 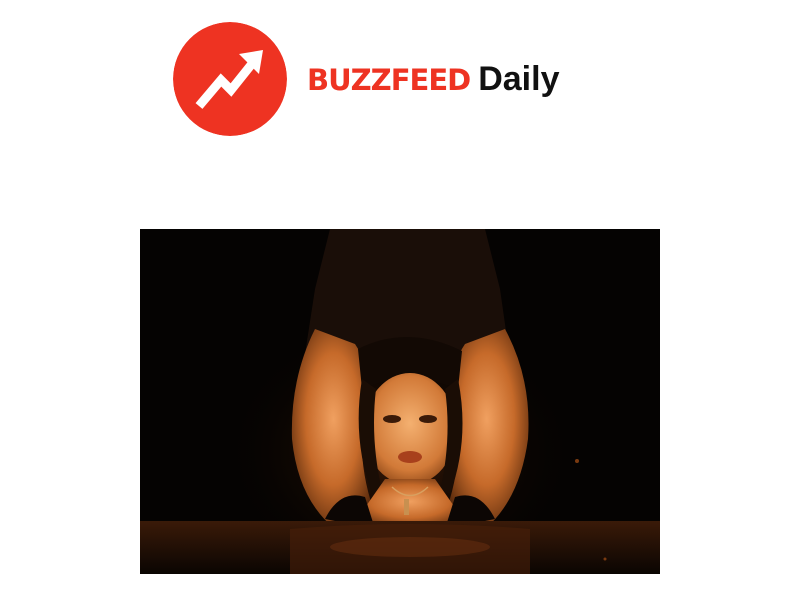 I want to click on brand-suffix: Daily, so click(x=519, y=78).